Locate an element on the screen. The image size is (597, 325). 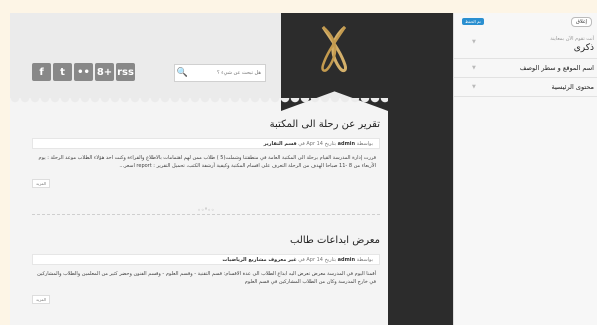
facebook-icon: f is located at coordinates (41, 72).